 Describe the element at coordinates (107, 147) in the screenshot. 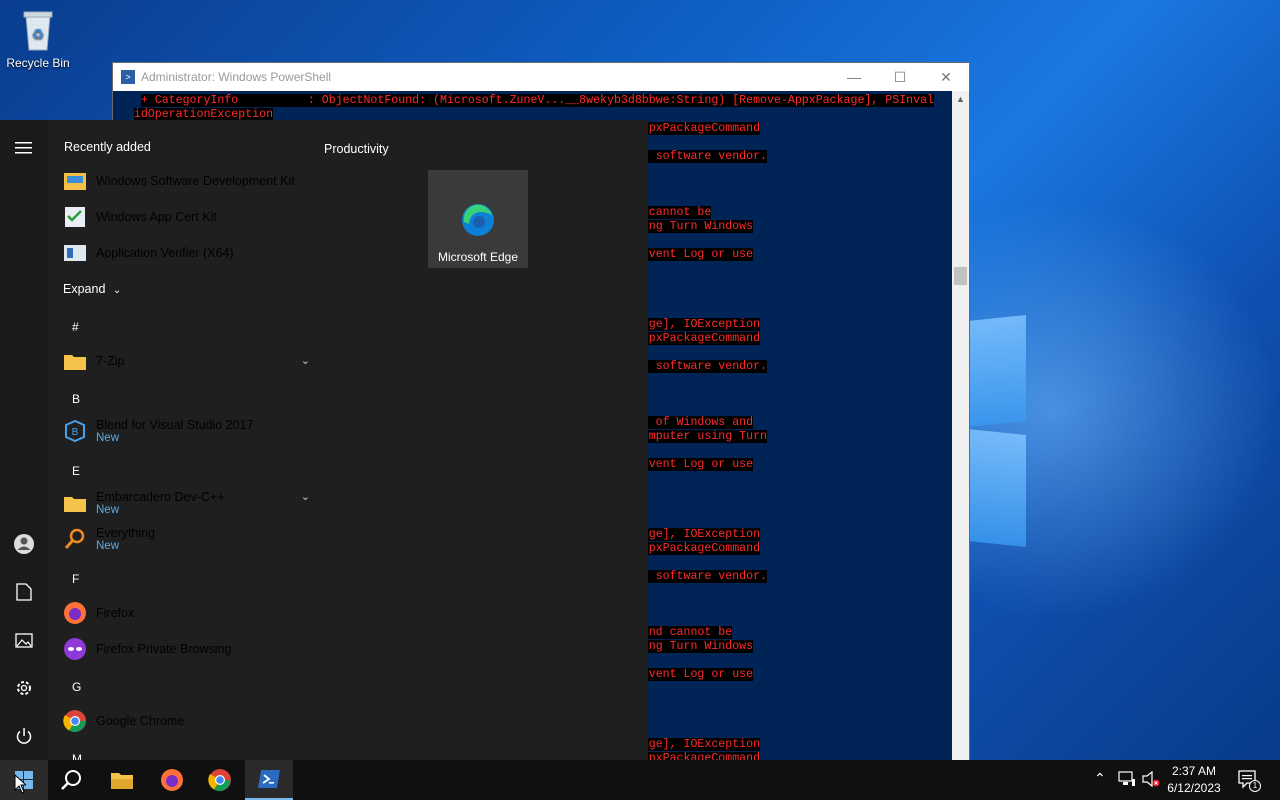

I see `recently-added-header: Recently added` at that location.